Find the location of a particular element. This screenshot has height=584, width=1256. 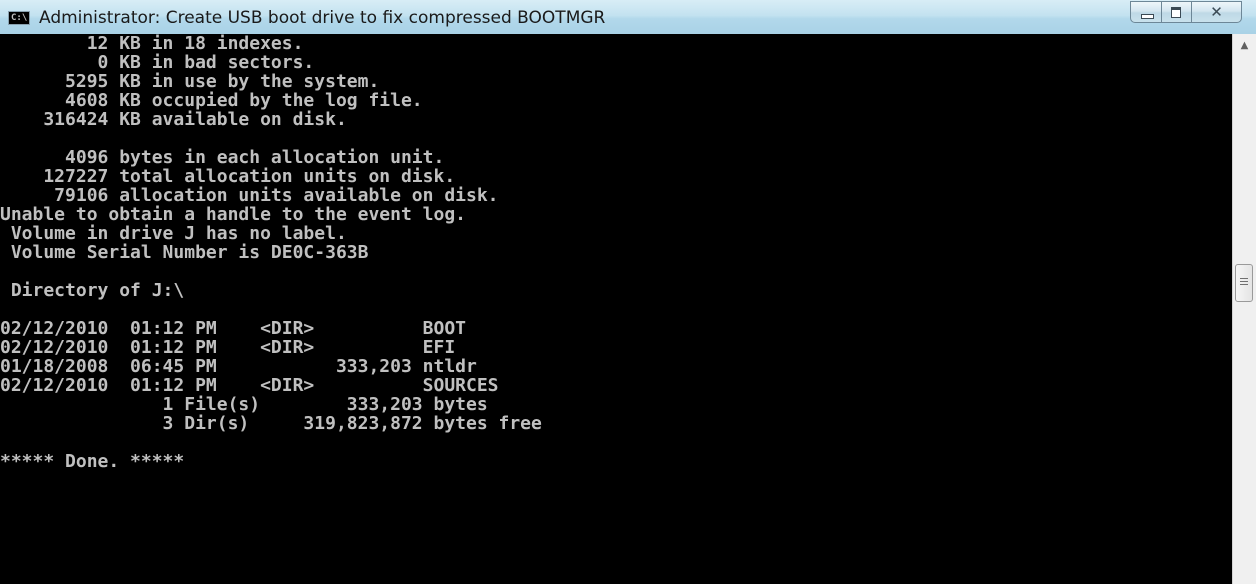

console-line: 4096 bytes in each allocation unit. is located at coordinates (222, 157).